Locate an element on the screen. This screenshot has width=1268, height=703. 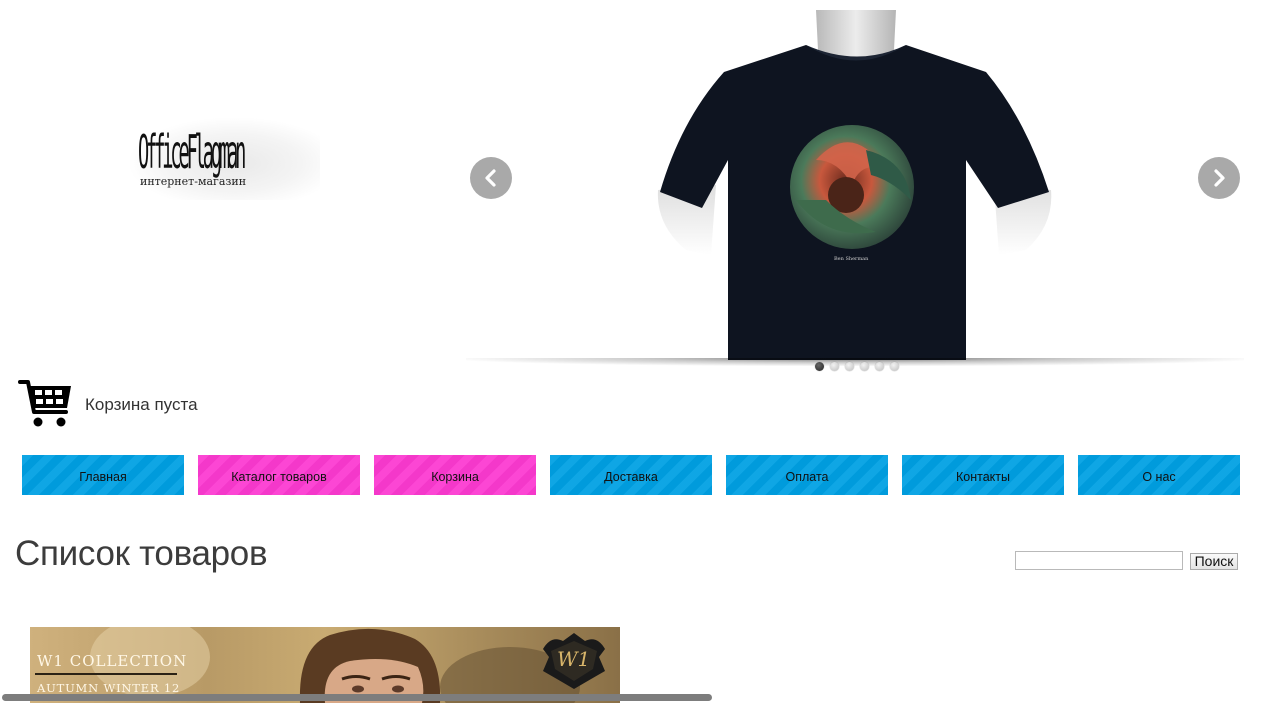
banner-collection-text: W1 COLLECTION is located at coordinates (112, 661).